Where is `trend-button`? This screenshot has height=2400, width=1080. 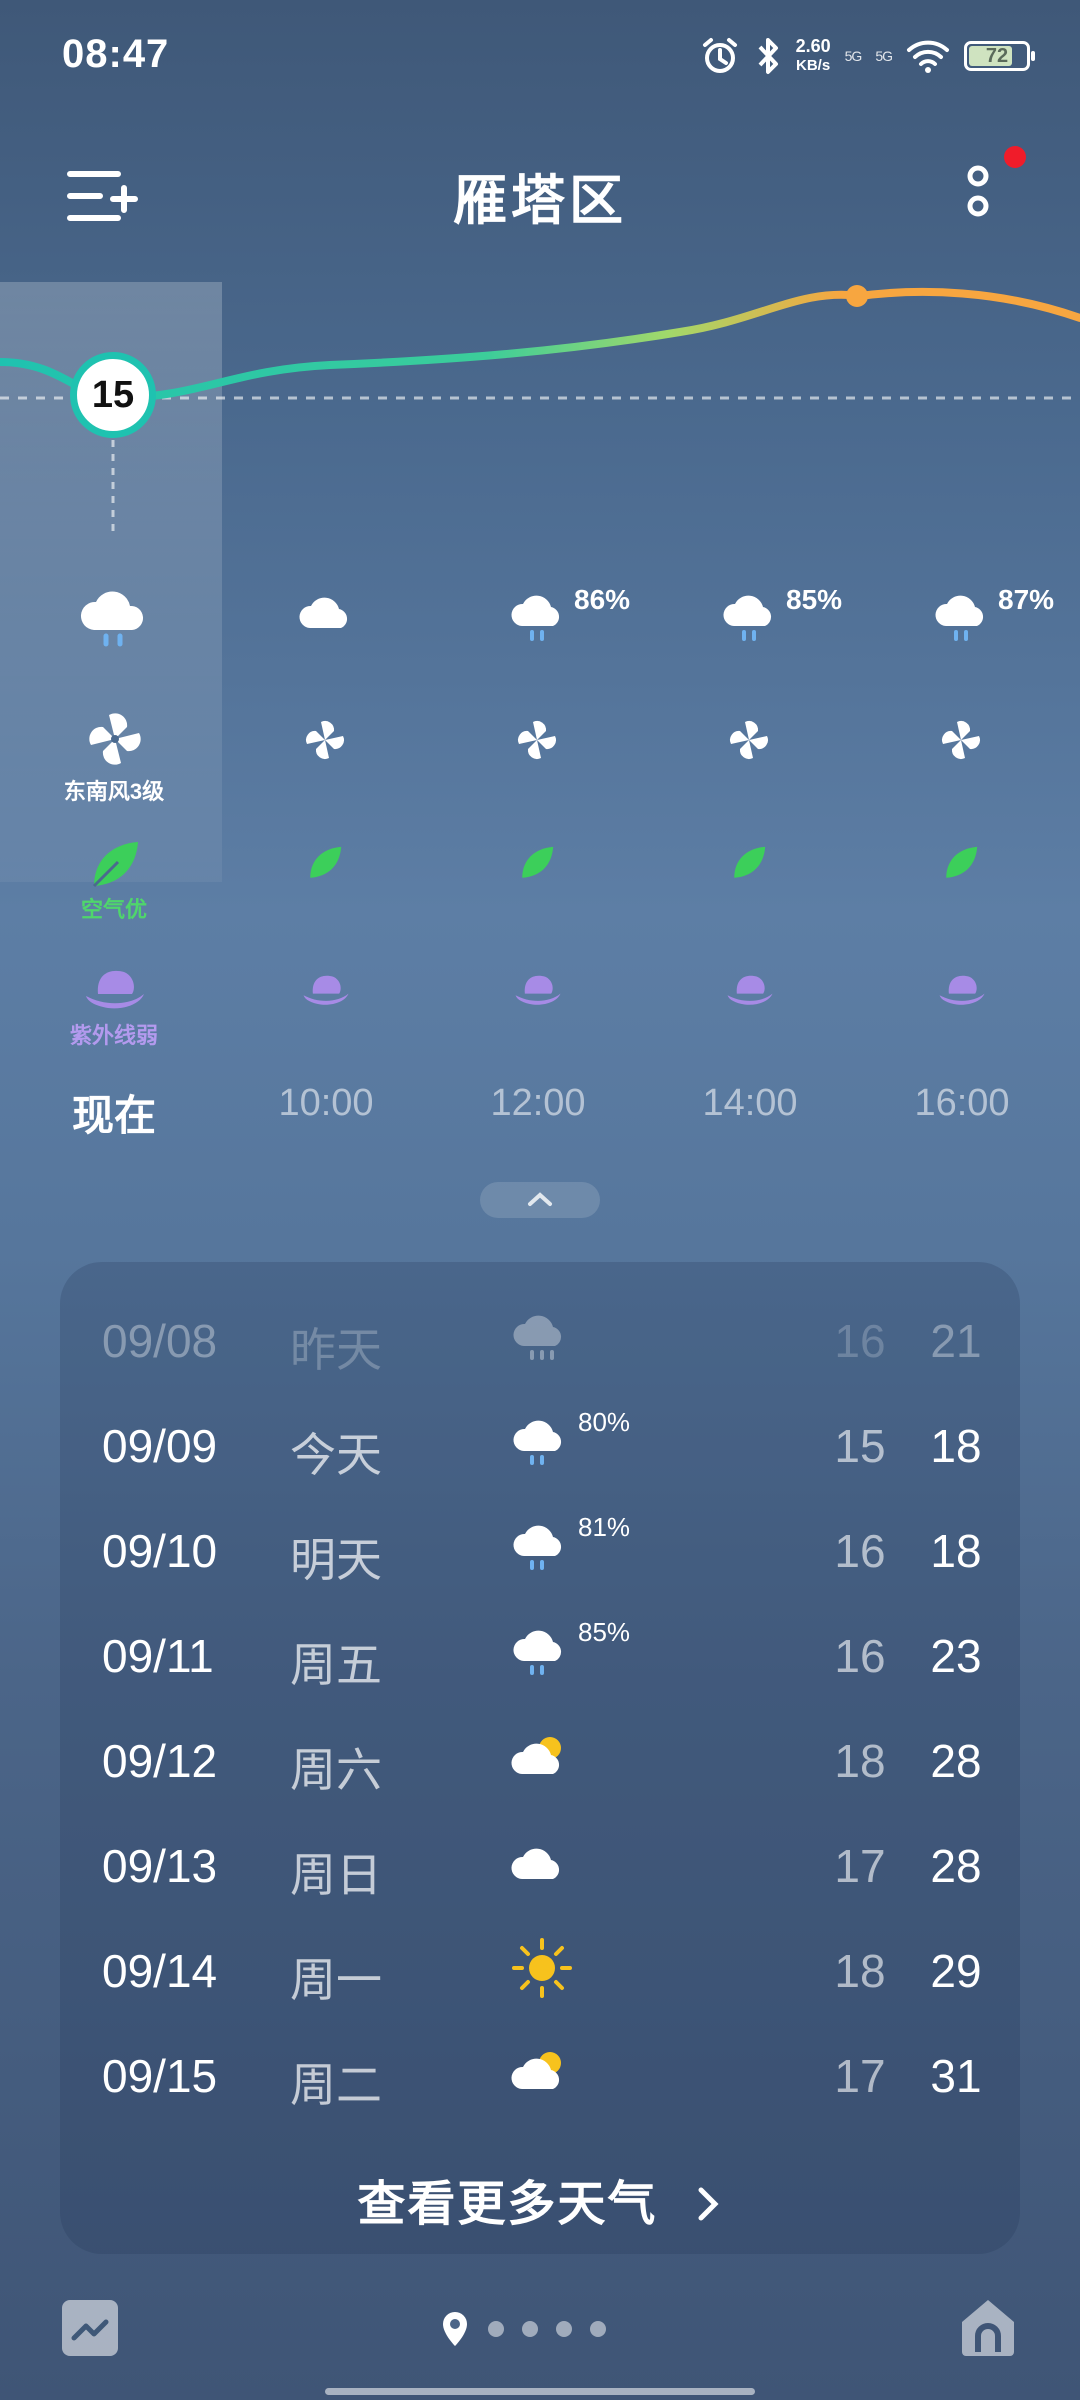 trend-button is located at coordinates (90, 2328).